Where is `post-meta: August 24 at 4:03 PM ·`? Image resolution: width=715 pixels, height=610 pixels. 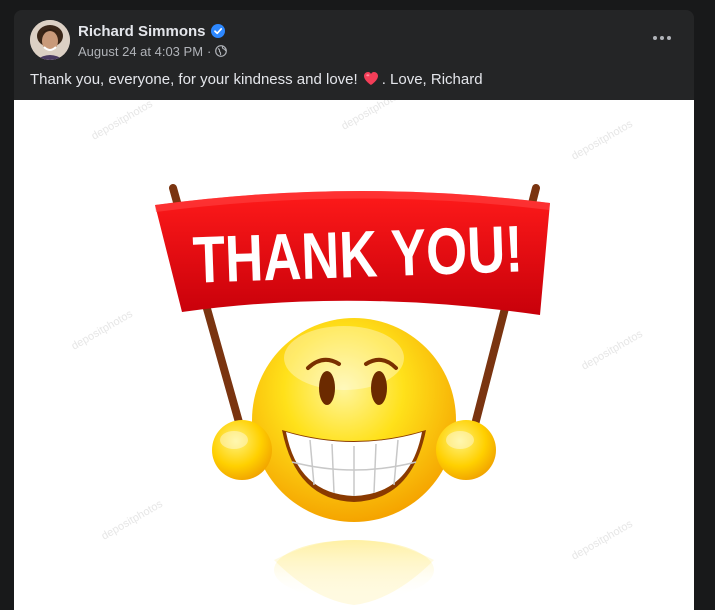 post-meta: August 24 at 4:03 PM · is located at coordinates (153, 51).